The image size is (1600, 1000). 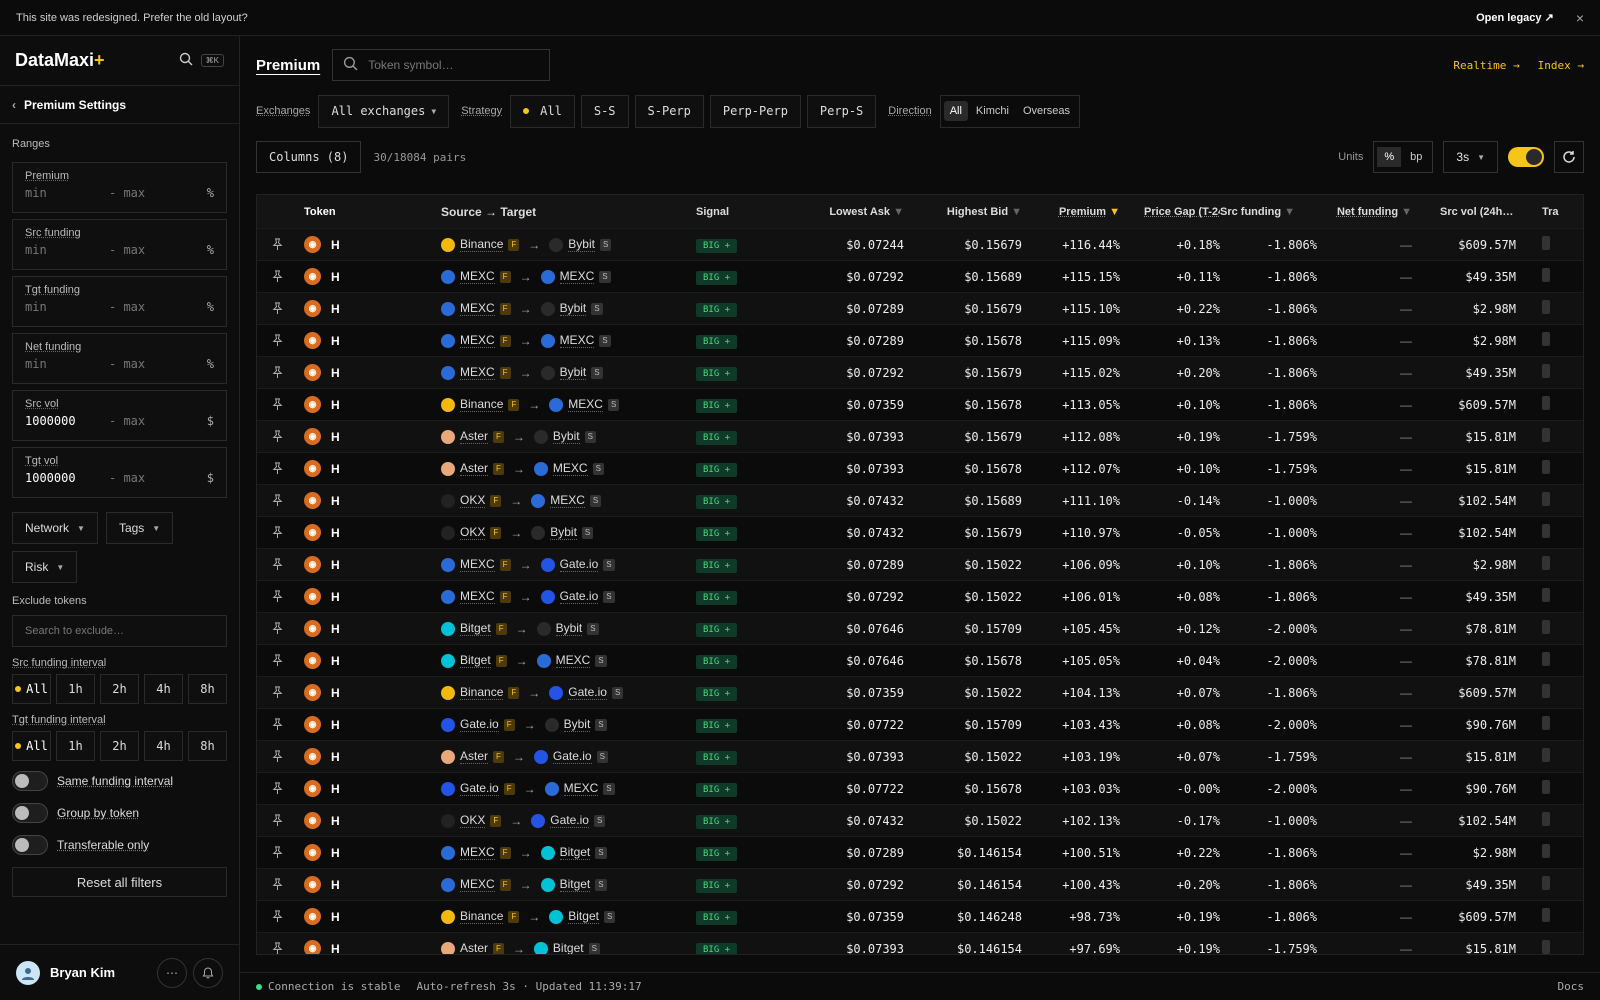 I want to click on range-min-input: 1000000, so click(x=67, y=421).